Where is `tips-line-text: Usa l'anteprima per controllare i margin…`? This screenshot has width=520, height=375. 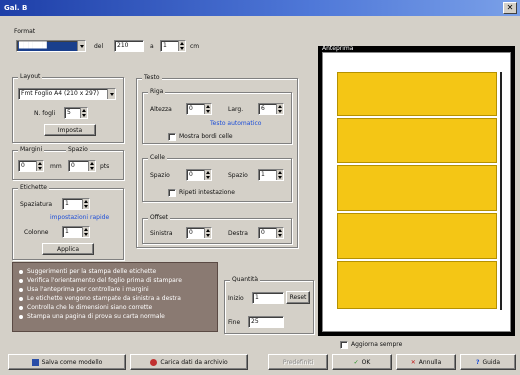
tips-line-text: Usa l'anteprima per controllare i margin… is located at coordinates (88, 289).